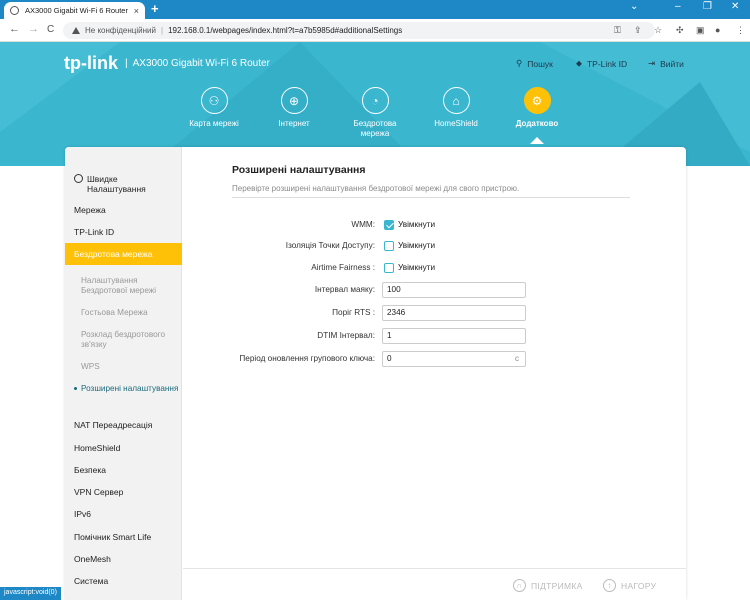 The width and height of the screenshot is (750, 600). I want to click on status-bar: javascript:void(0), so click(30, 593).